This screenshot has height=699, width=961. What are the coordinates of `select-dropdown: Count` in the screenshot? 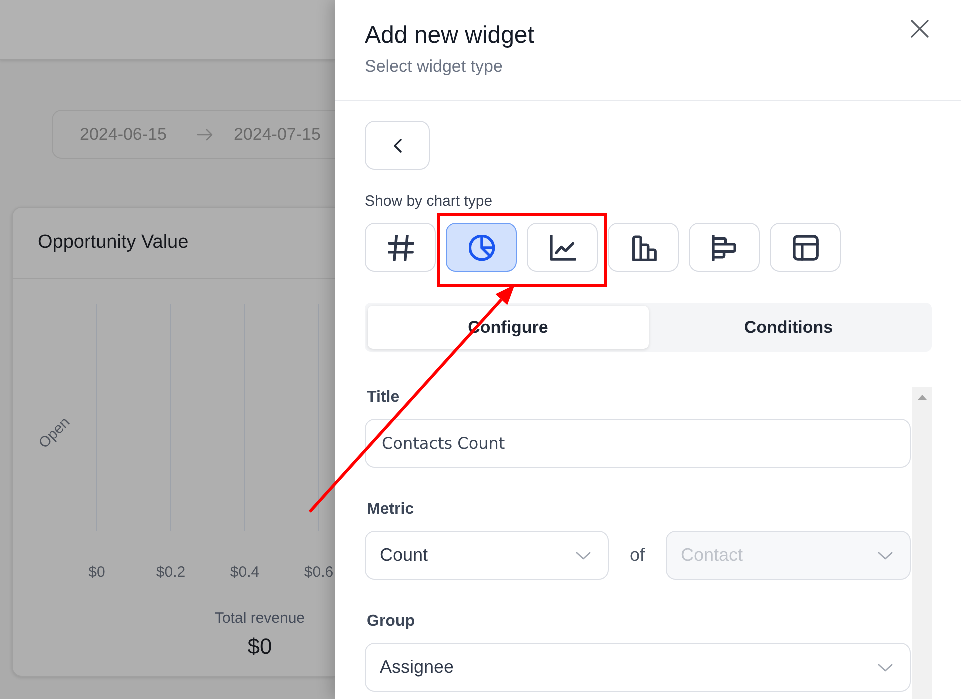 It's located at (487, 555).